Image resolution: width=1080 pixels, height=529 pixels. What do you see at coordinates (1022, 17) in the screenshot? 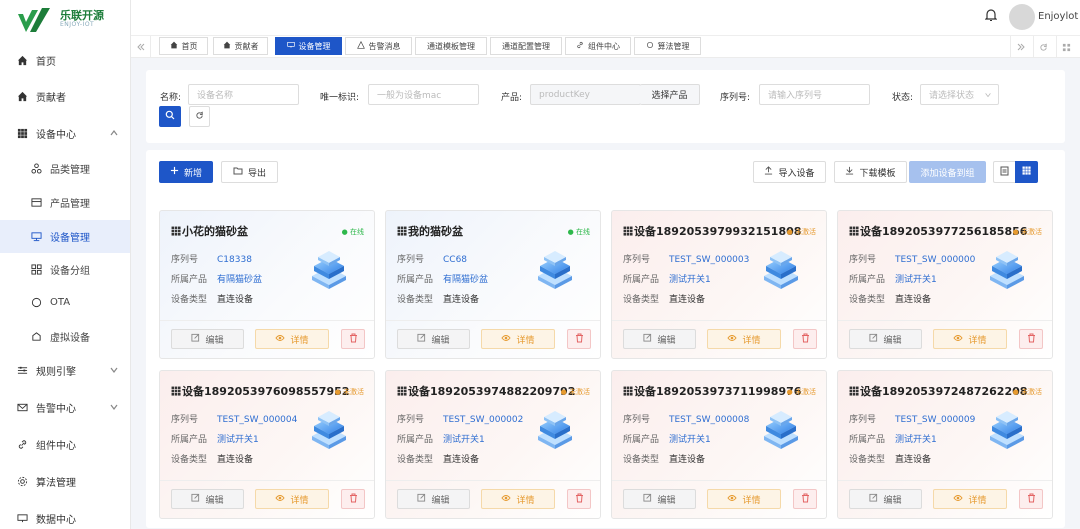
I see `avatar` at bounding box center [1022, 17].